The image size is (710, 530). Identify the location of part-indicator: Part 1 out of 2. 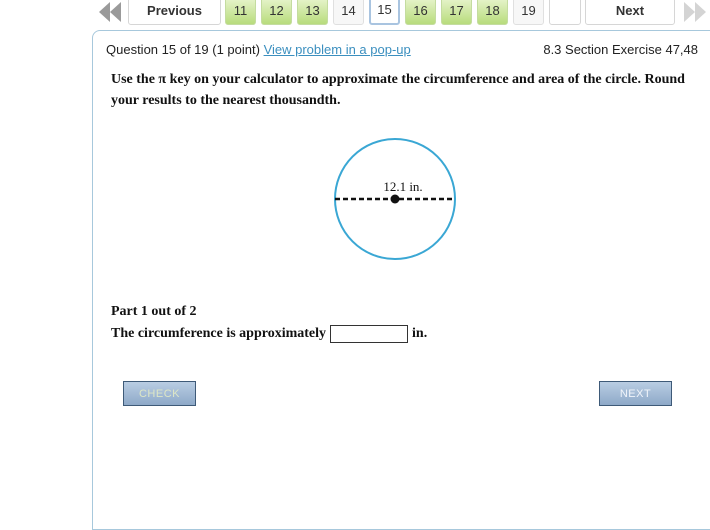
(154, 311).